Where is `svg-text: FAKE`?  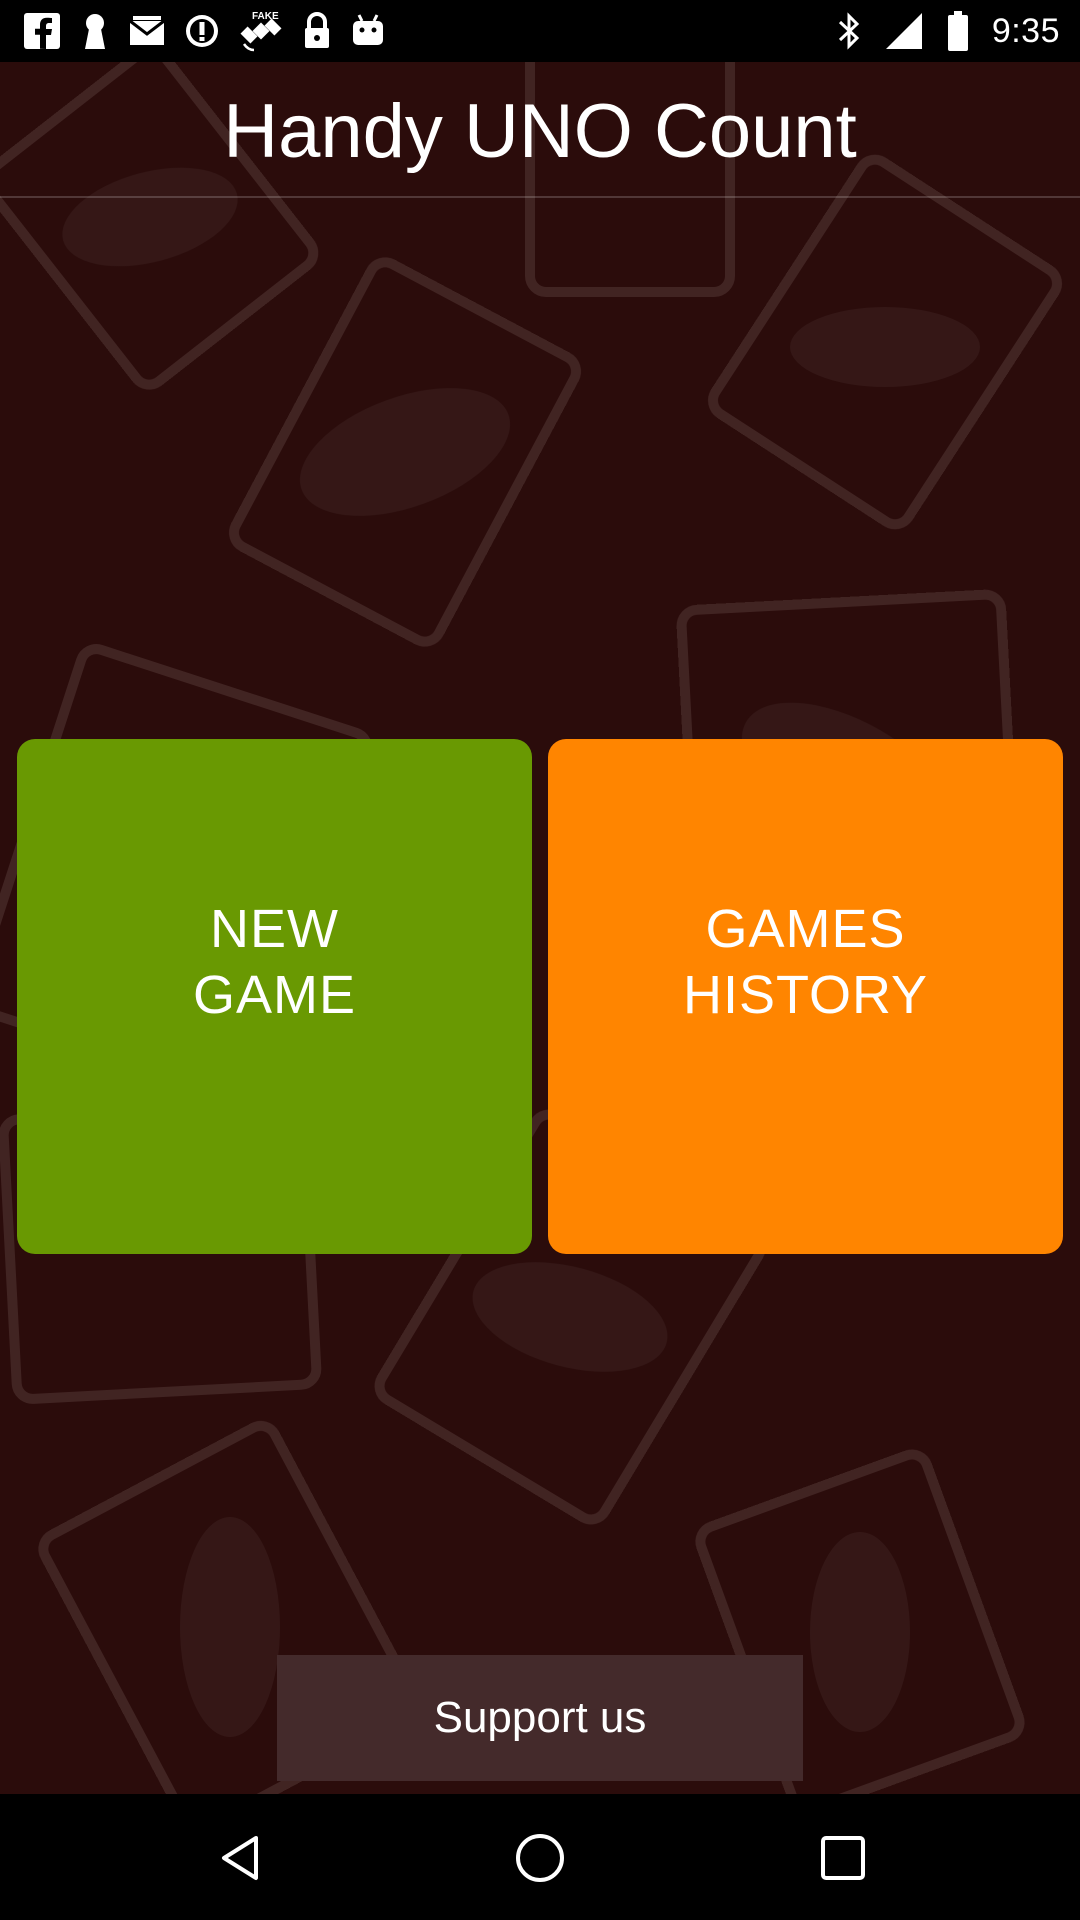 svg-text: FAKE is located at coordinates (265, 16).